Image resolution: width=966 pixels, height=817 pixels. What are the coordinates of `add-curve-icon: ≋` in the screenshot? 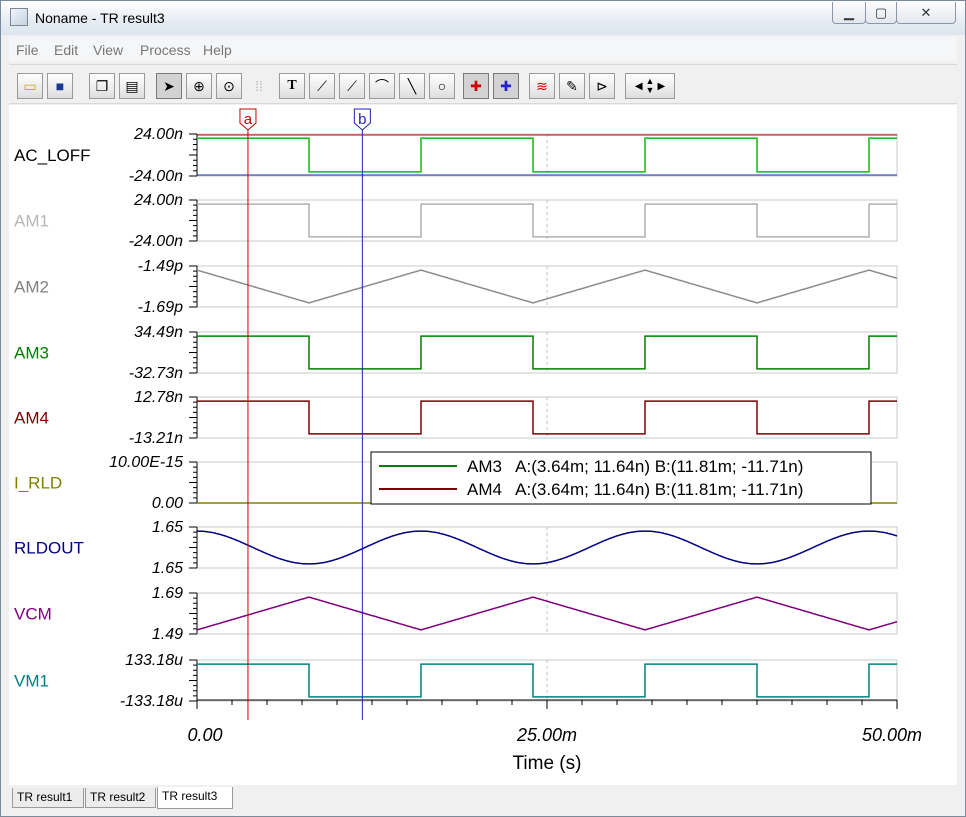 It's located at (542, 85).